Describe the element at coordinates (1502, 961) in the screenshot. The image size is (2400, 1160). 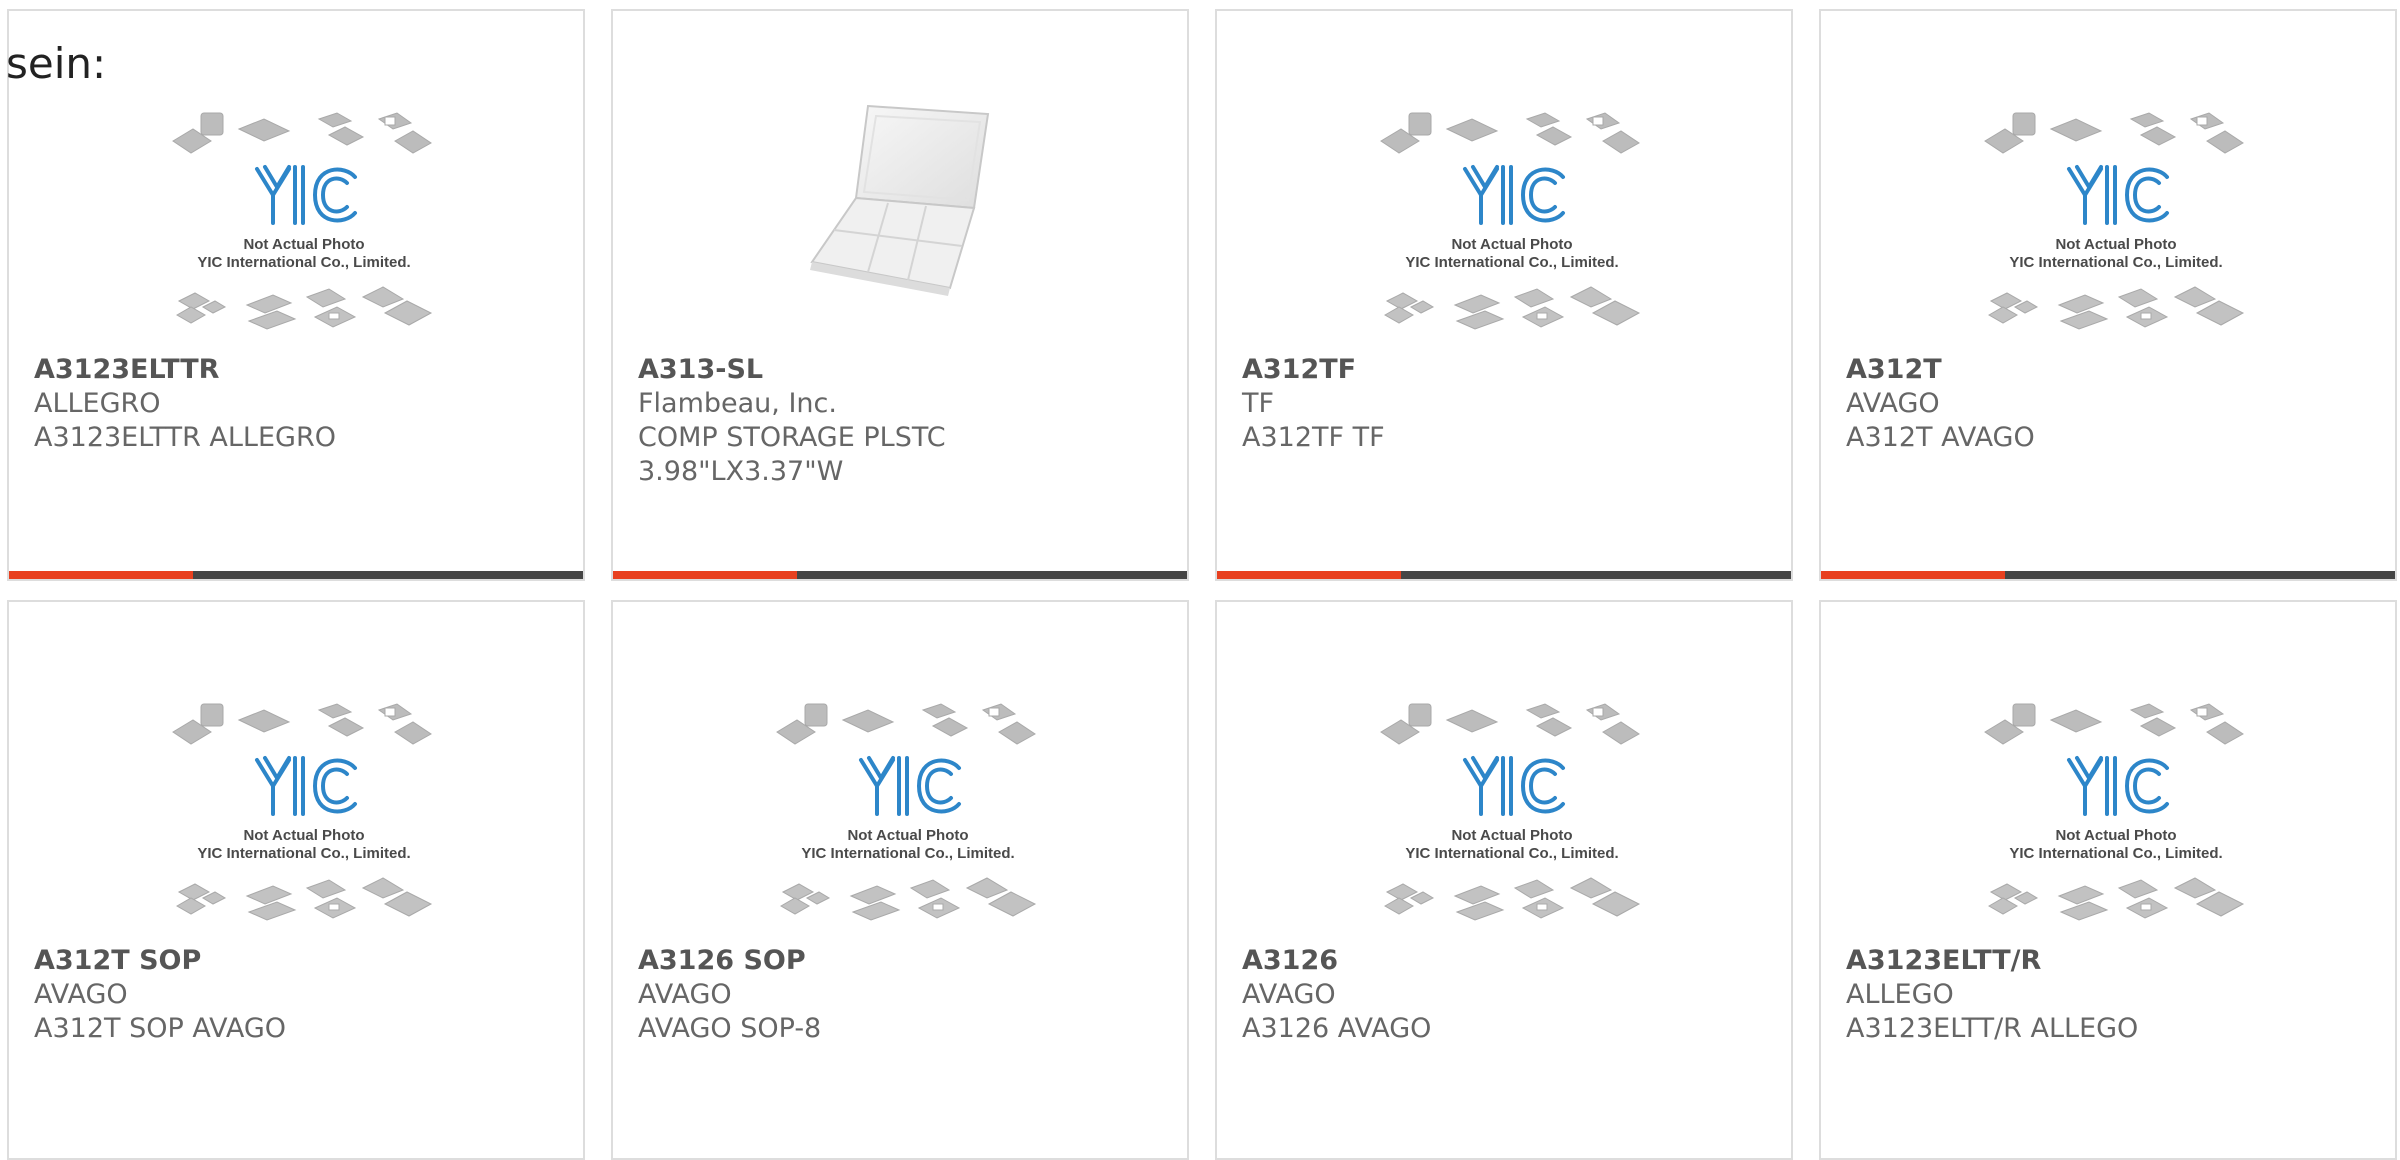
I see `product-title: A3126` at that location.